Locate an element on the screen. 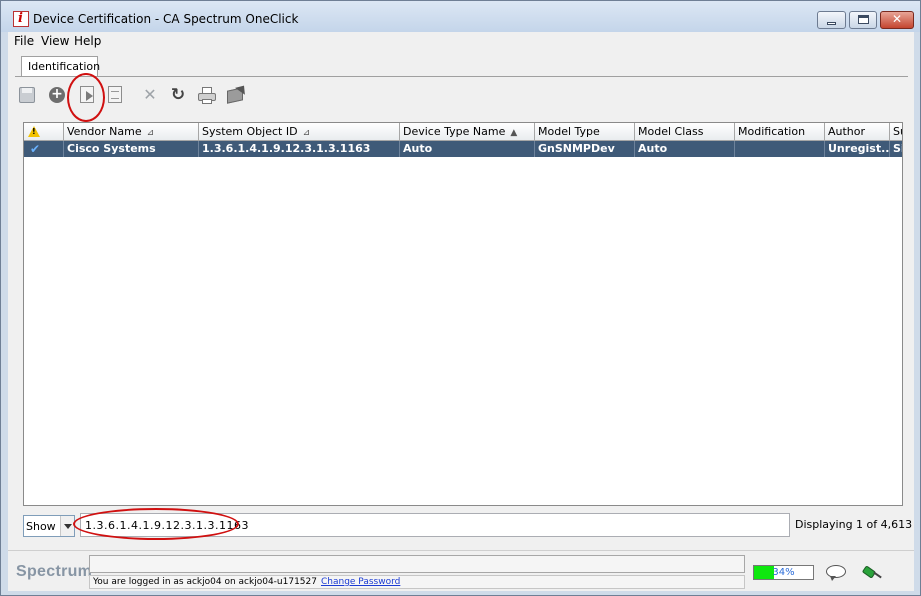 This screenshot has width=921, height=596. minimize-icon is located at coordinates (831, 23).